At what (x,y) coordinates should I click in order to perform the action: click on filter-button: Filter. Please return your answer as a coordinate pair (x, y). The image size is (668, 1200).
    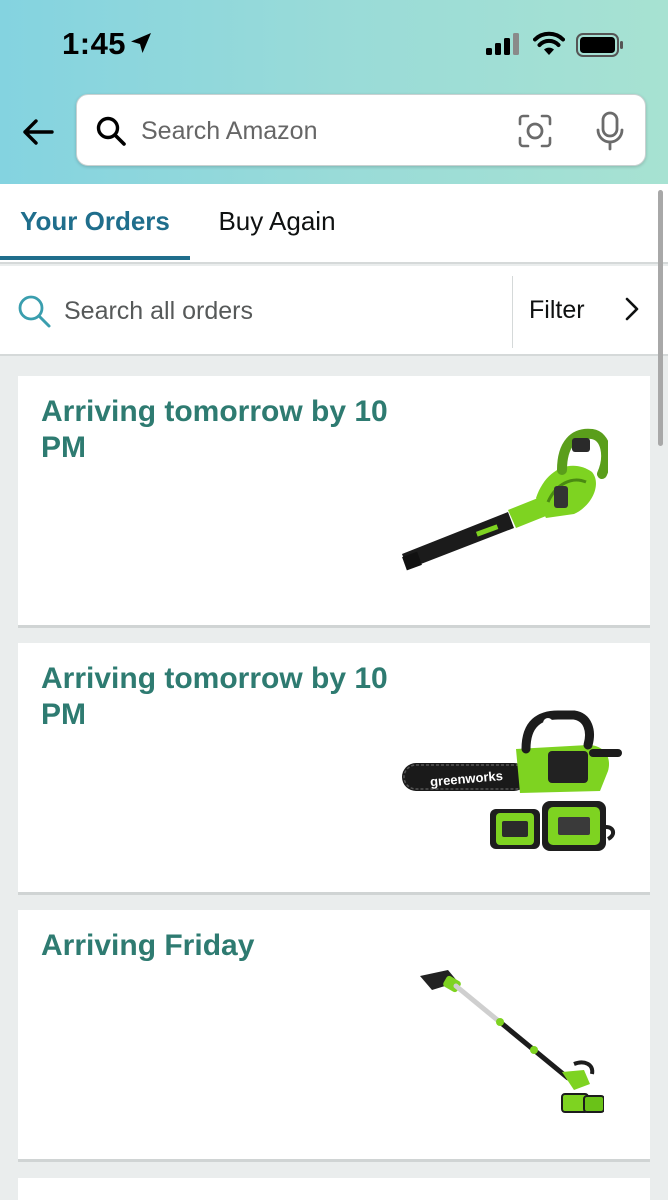
    Looking at the image, I should click on (591, 310).